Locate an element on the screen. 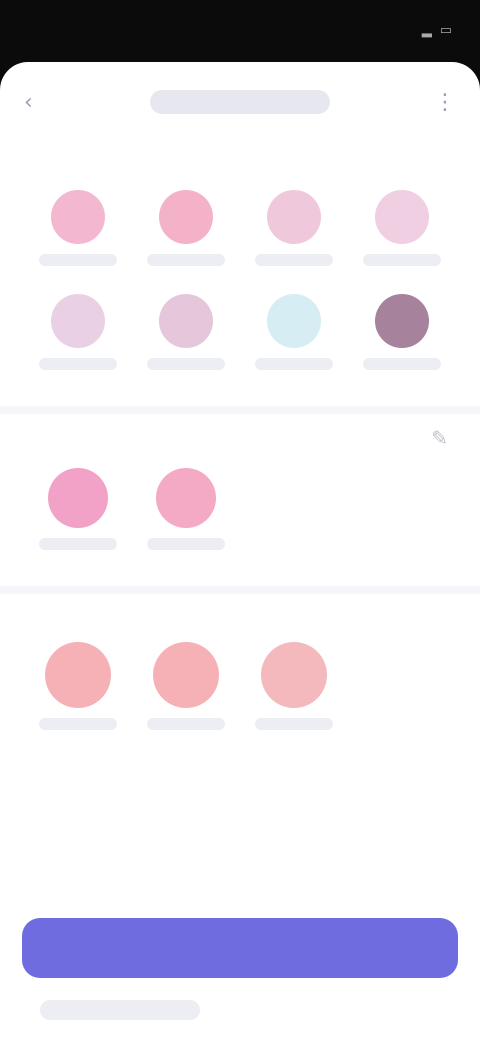  page-title is located at coordinates (240, 102).